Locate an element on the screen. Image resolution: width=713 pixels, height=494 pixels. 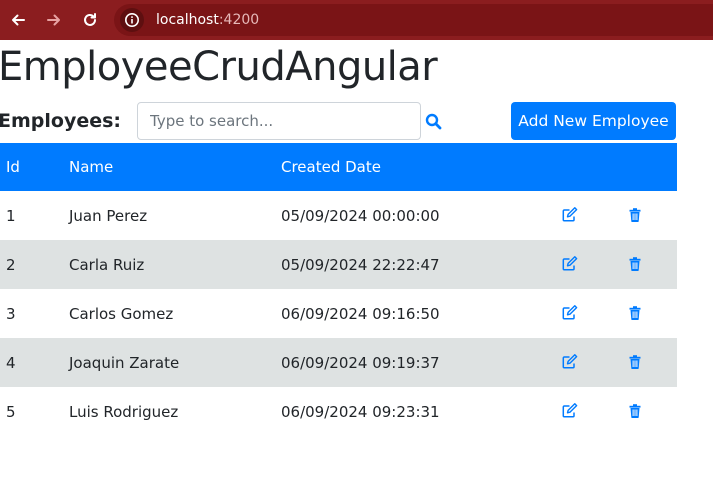
column-header-created: Created Date is located at coordinates (331, 167).